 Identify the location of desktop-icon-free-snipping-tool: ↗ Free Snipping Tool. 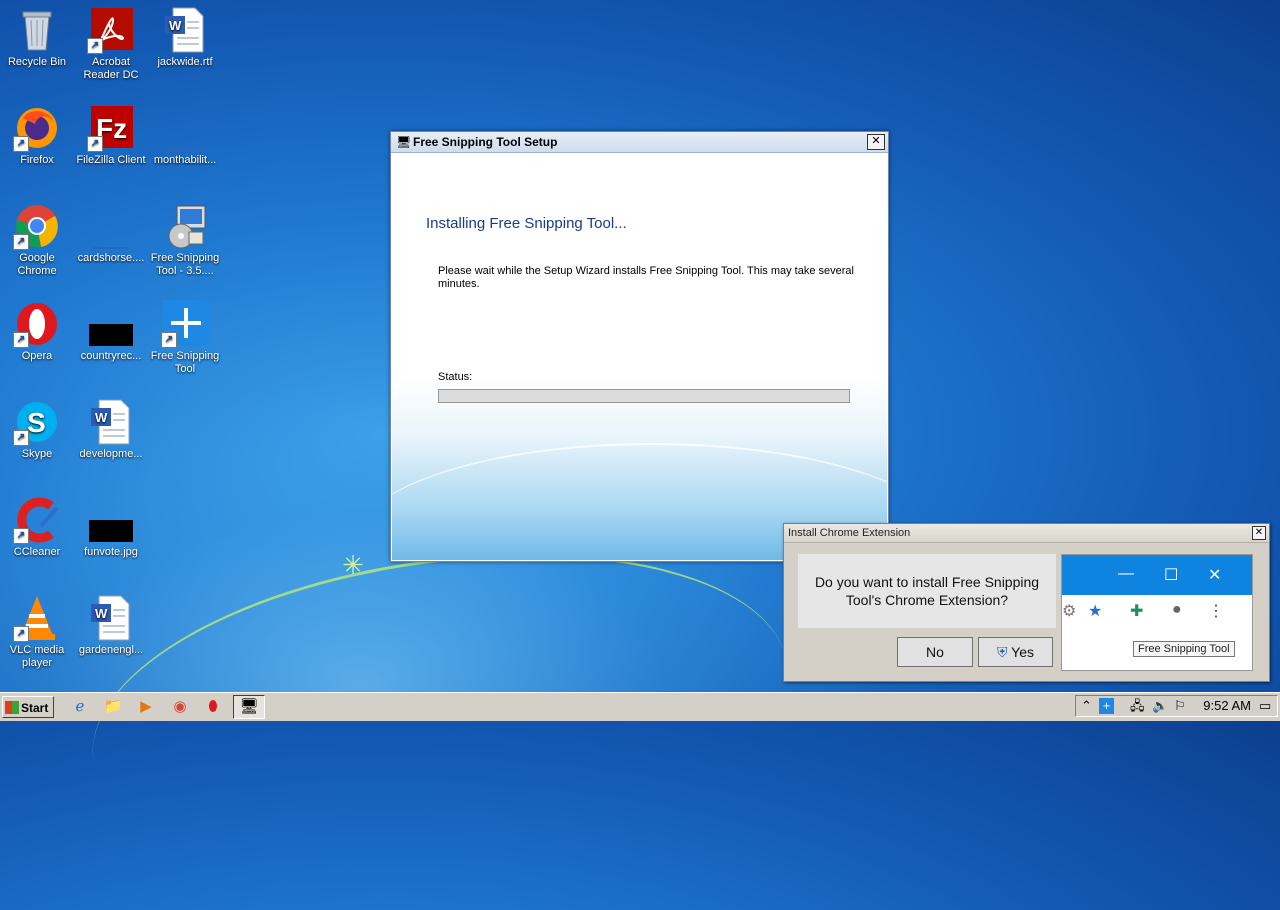
(185, 338).